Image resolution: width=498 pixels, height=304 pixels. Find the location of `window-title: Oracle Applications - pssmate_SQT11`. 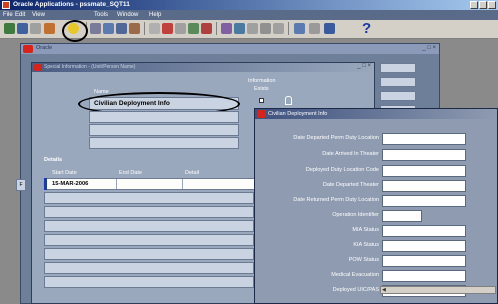

window-title: Oracle Applications - pssmate_SQT11 is located at coordinates (71, 4).